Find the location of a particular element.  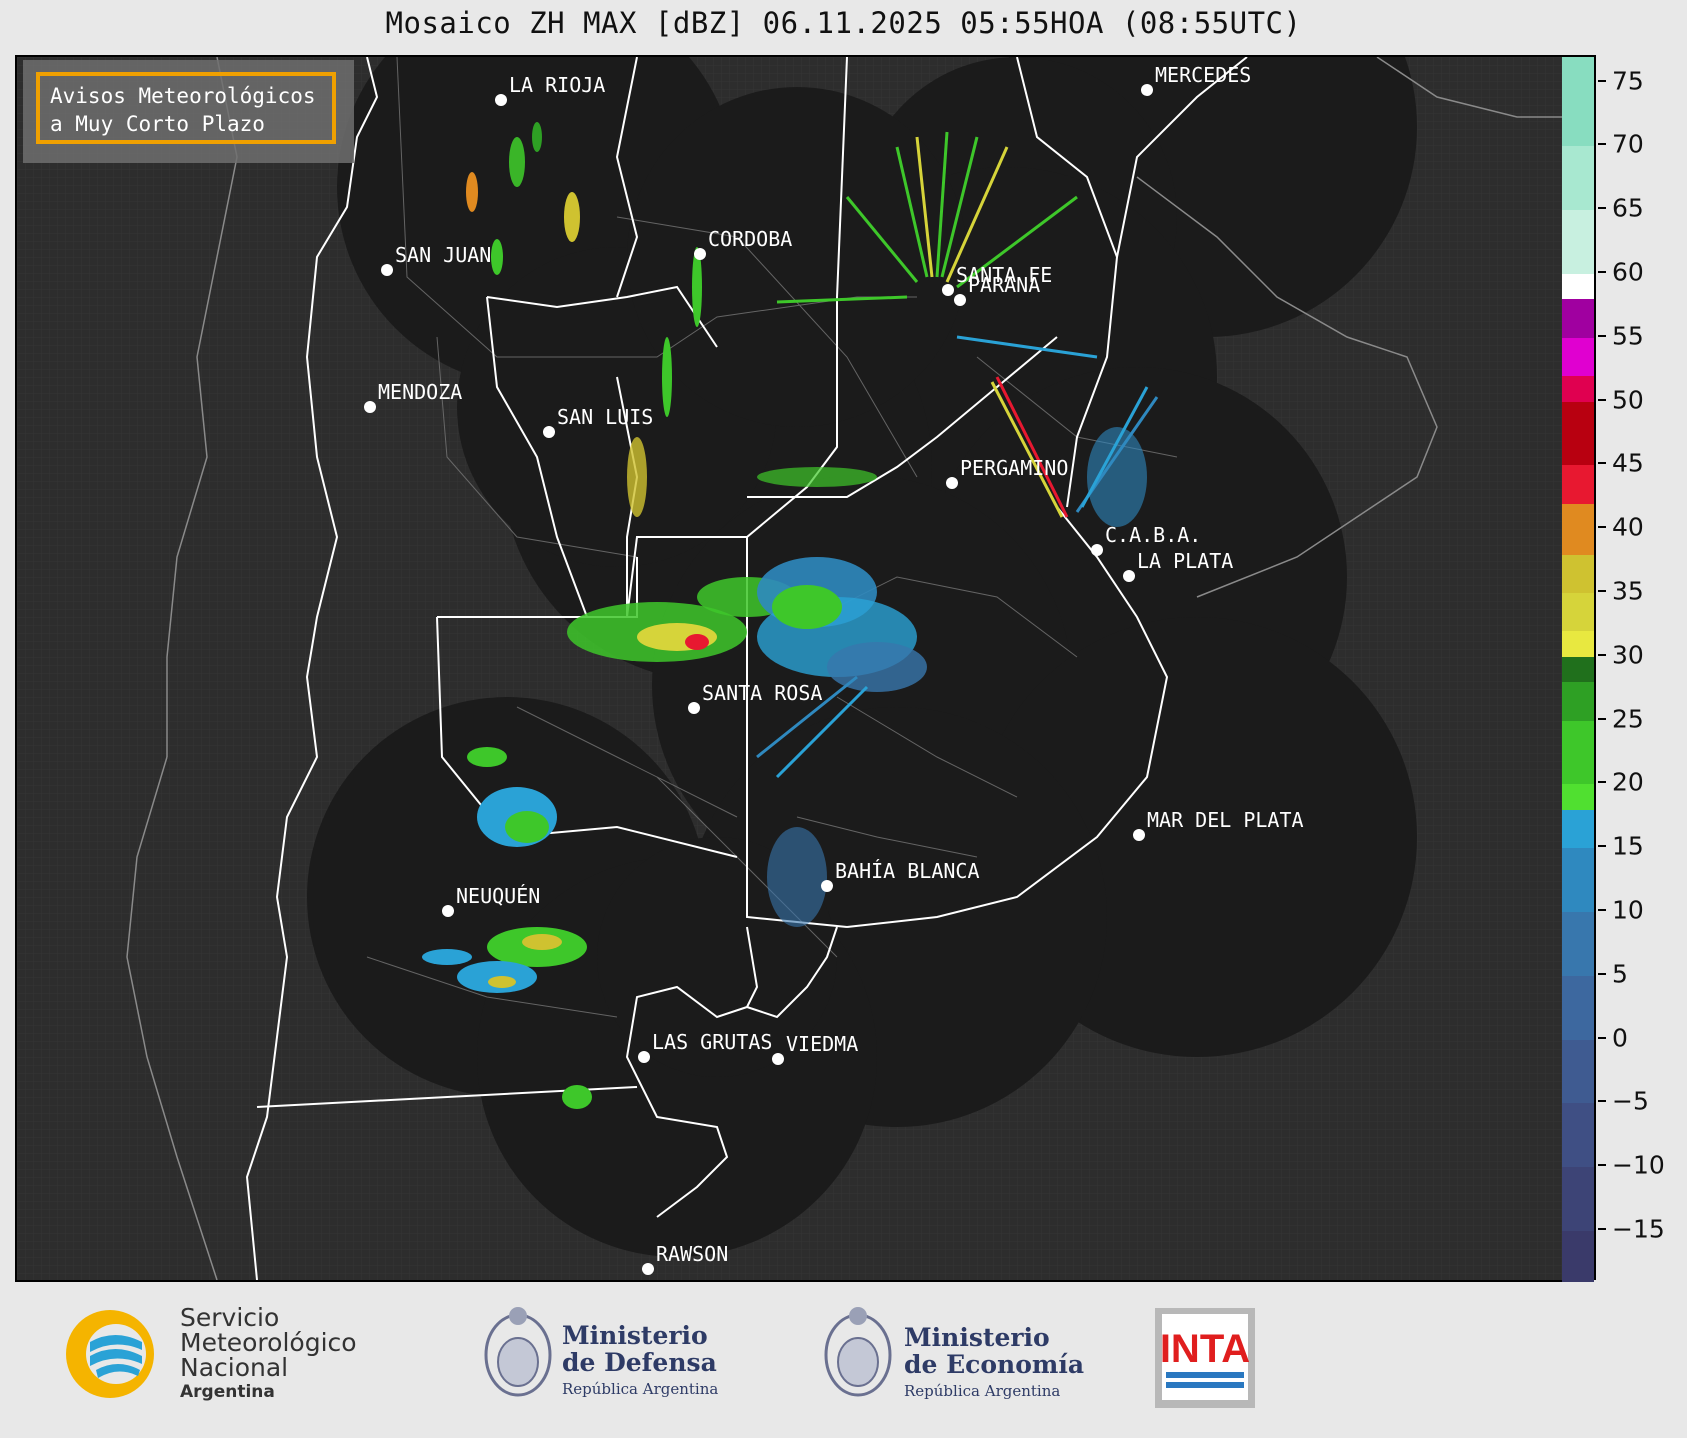

colorbar-tick-label: −5 is located at coordinates (1630, 1101).